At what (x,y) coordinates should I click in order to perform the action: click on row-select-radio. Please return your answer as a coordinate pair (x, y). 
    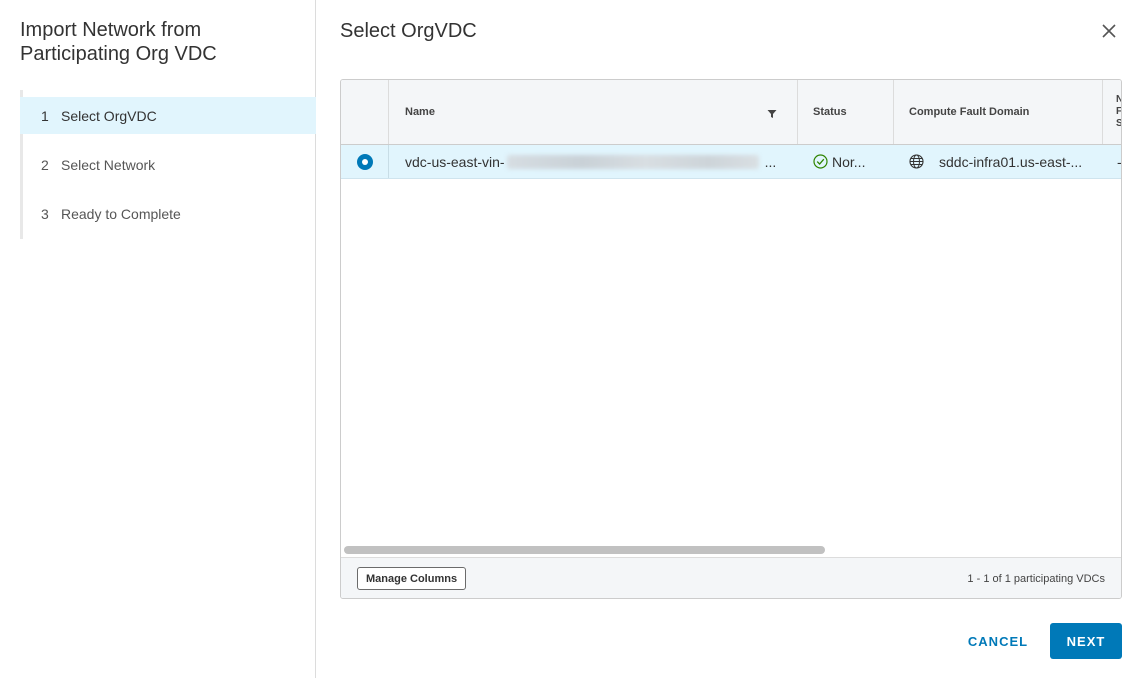
    Looking at the image, I should click on (364, 161).